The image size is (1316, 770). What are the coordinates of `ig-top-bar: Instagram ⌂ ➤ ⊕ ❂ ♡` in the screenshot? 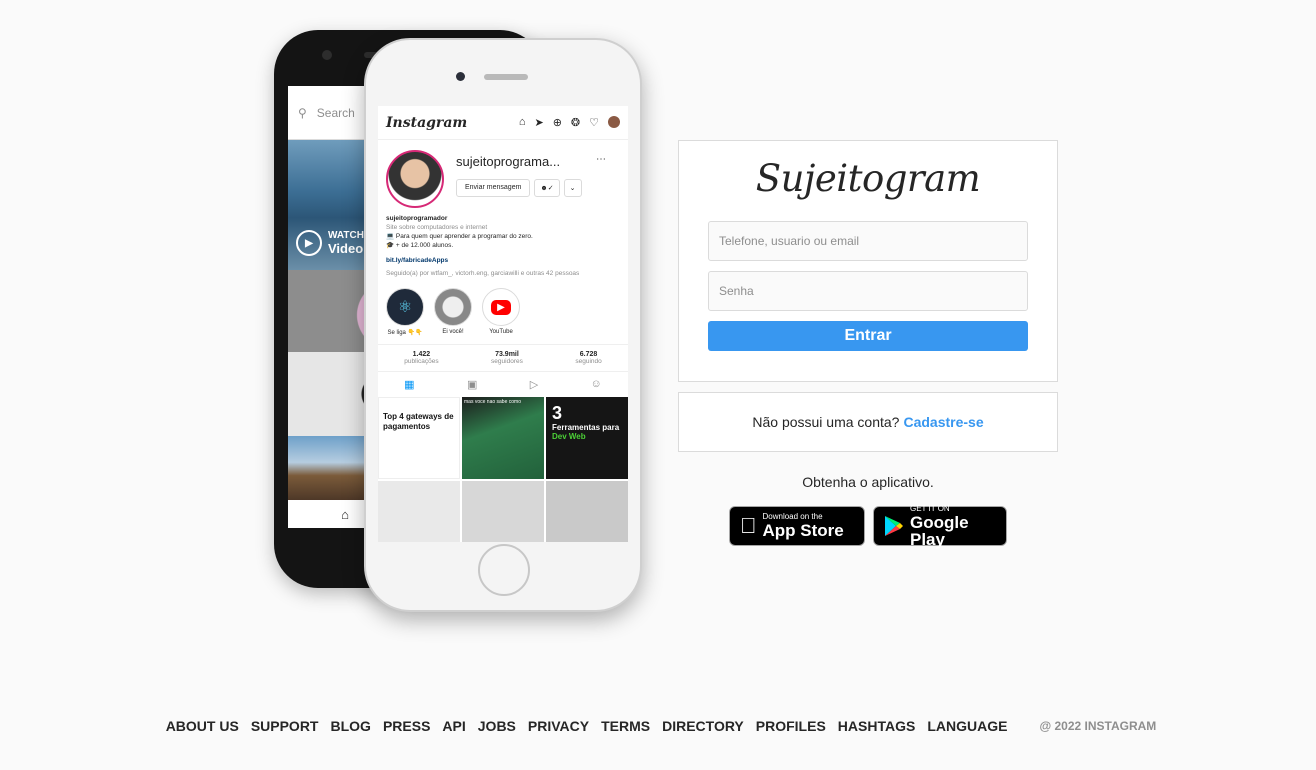 It's located at (503, 123).